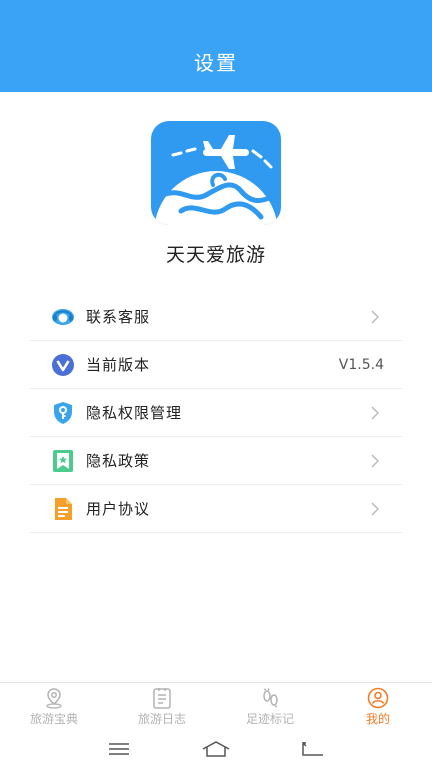 The width and height of the screenshot is (432, 768). What do you see at coordinates (63, 365) in the screenshot?
I see `version-icon` at bounding box center [63, 365].